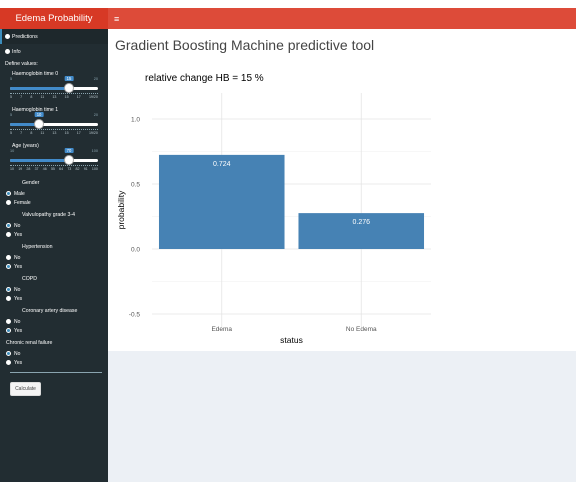  Describe the element at coordinates (69, 78) in the screenshot. I see `slider-value: 15` at that location.